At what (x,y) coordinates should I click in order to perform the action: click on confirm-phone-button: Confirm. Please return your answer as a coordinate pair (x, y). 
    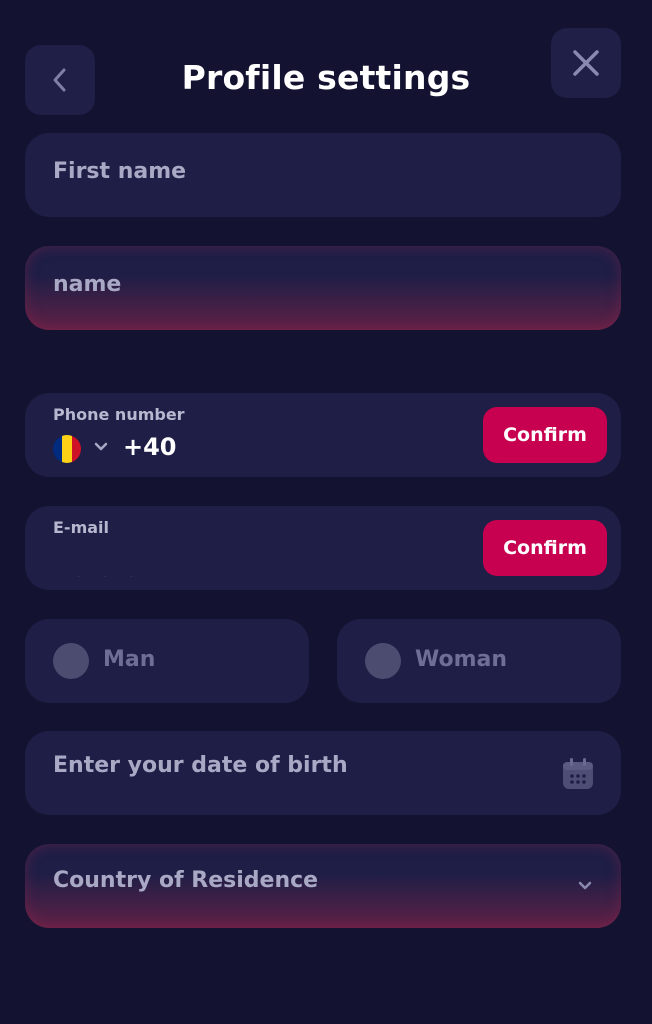
    Looking at the image, I should click on (545, 435).